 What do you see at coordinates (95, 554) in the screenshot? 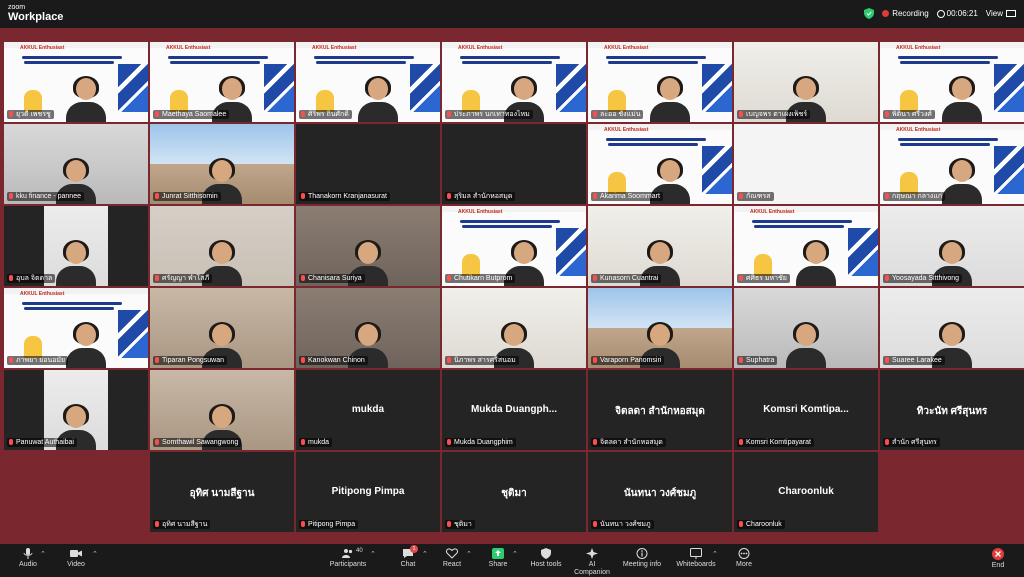
I see `video-options-chevron-icon: ⌃` at bounding box center [95, 554].